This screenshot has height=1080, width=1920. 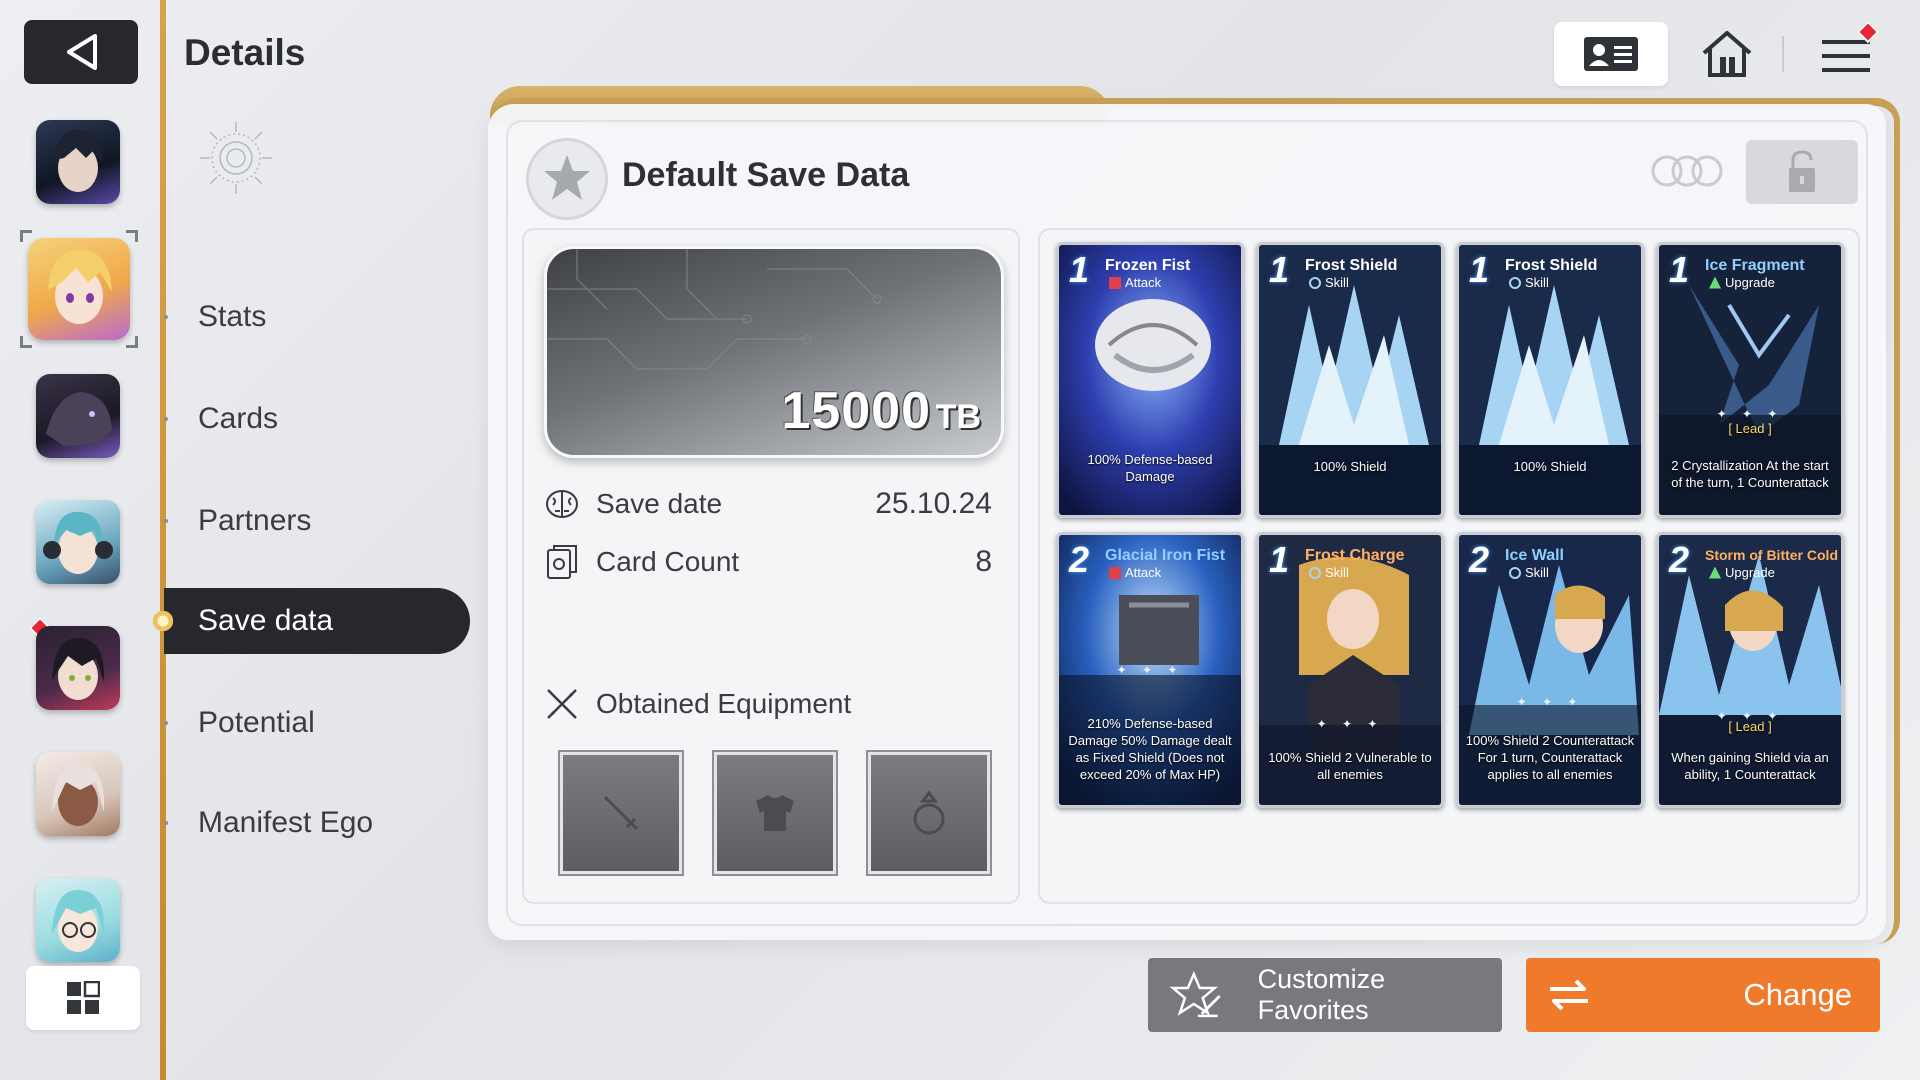 I want to click on back-arrow-icon, so click(x=82, y=52).